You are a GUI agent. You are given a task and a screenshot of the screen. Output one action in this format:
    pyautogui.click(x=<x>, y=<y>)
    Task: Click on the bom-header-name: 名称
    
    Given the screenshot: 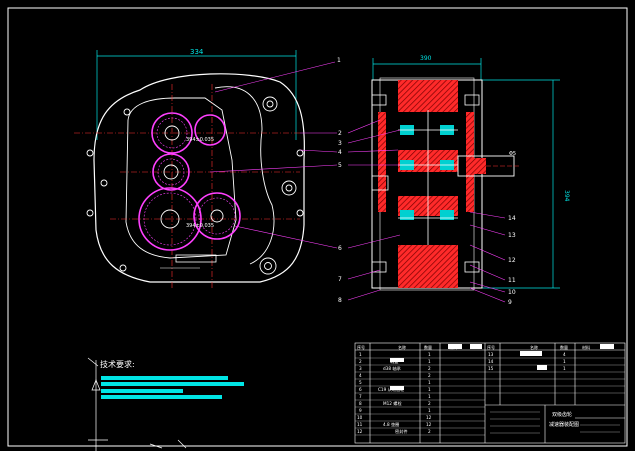 What is the action you would take?
    pyautogui.click(x=402, y=347)
    